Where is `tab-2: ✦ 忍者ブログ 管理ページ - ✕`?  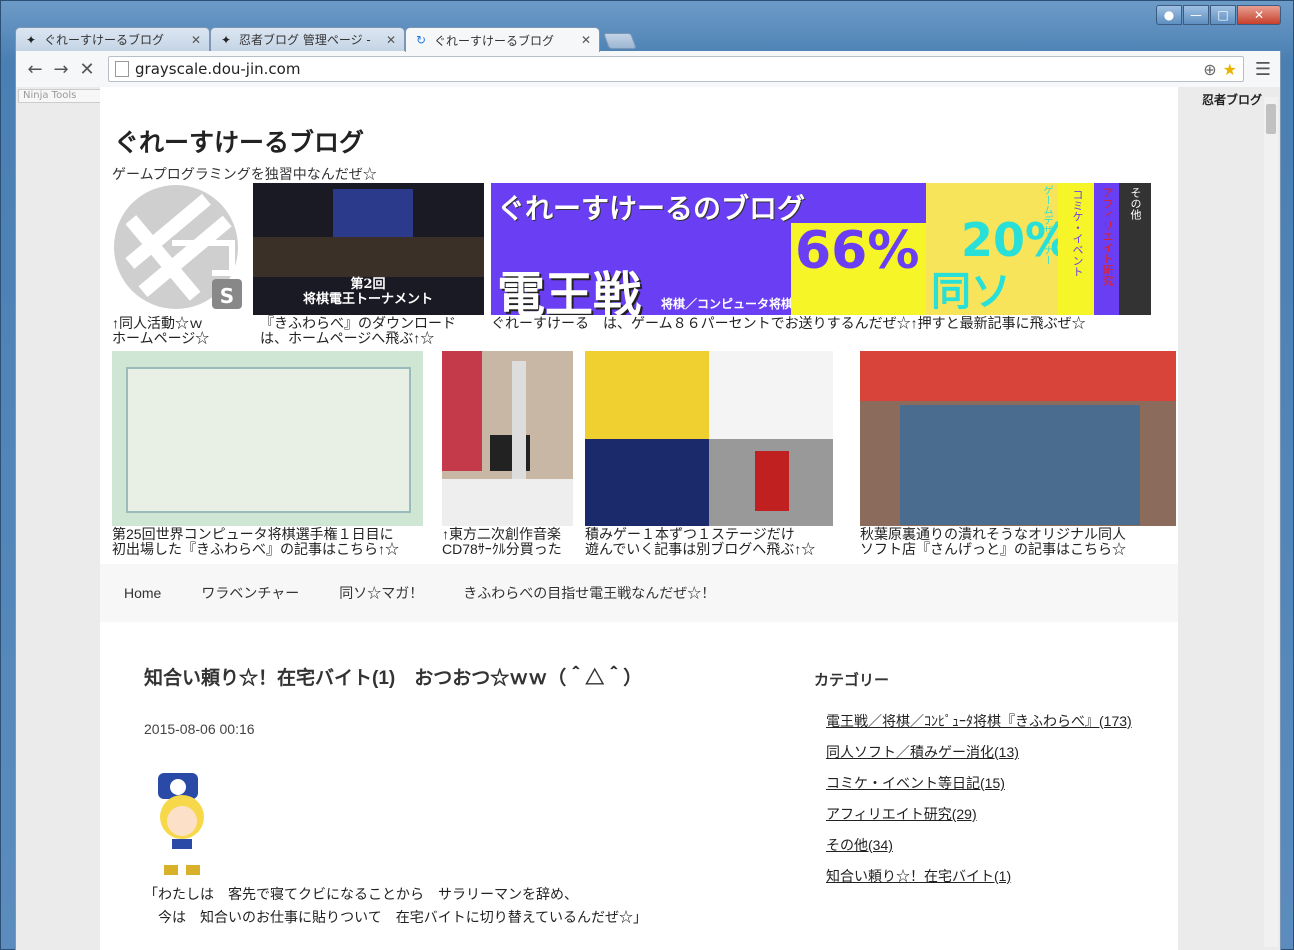 tab-2: ✦ 忍者ブログ 管理ページ - ✕ is located at coordinates (307, 39).